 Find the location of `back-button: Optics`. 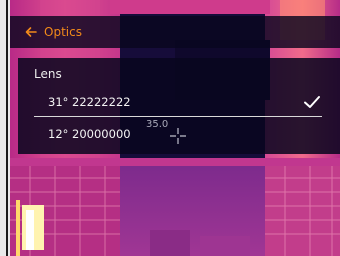

back-button: Optics is located at coordinates (46, 32).